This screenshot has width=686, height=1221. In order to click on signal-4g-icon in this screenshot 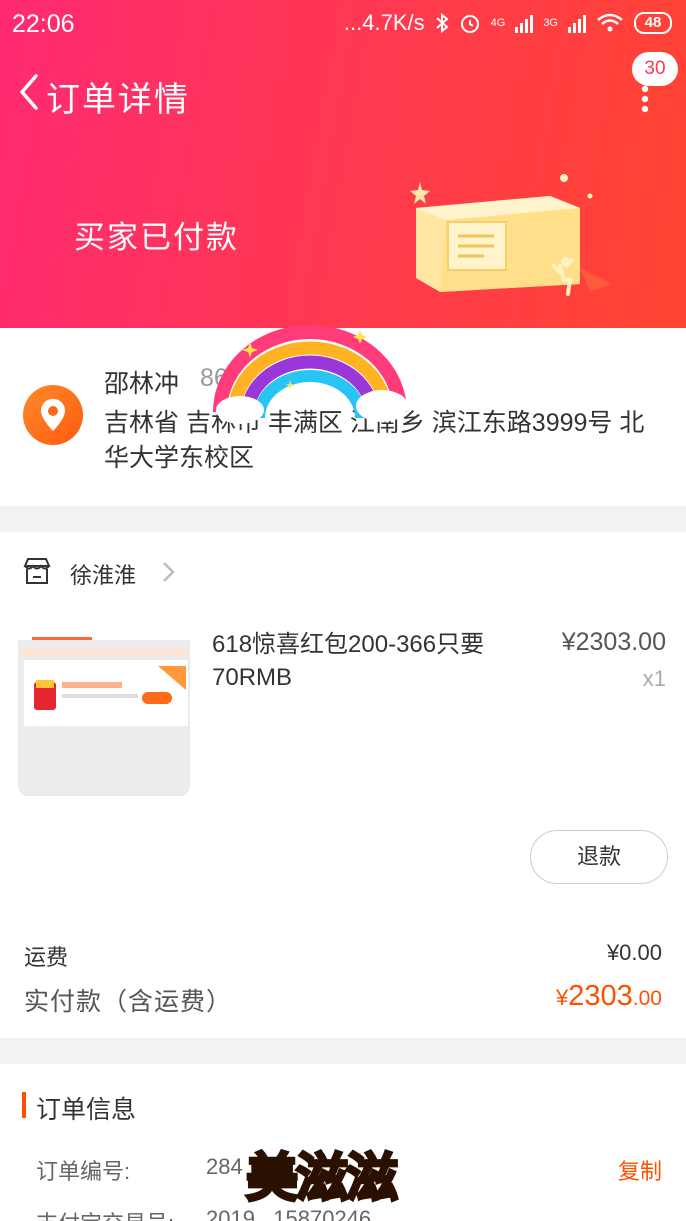, I will do `click(524, 23)`.